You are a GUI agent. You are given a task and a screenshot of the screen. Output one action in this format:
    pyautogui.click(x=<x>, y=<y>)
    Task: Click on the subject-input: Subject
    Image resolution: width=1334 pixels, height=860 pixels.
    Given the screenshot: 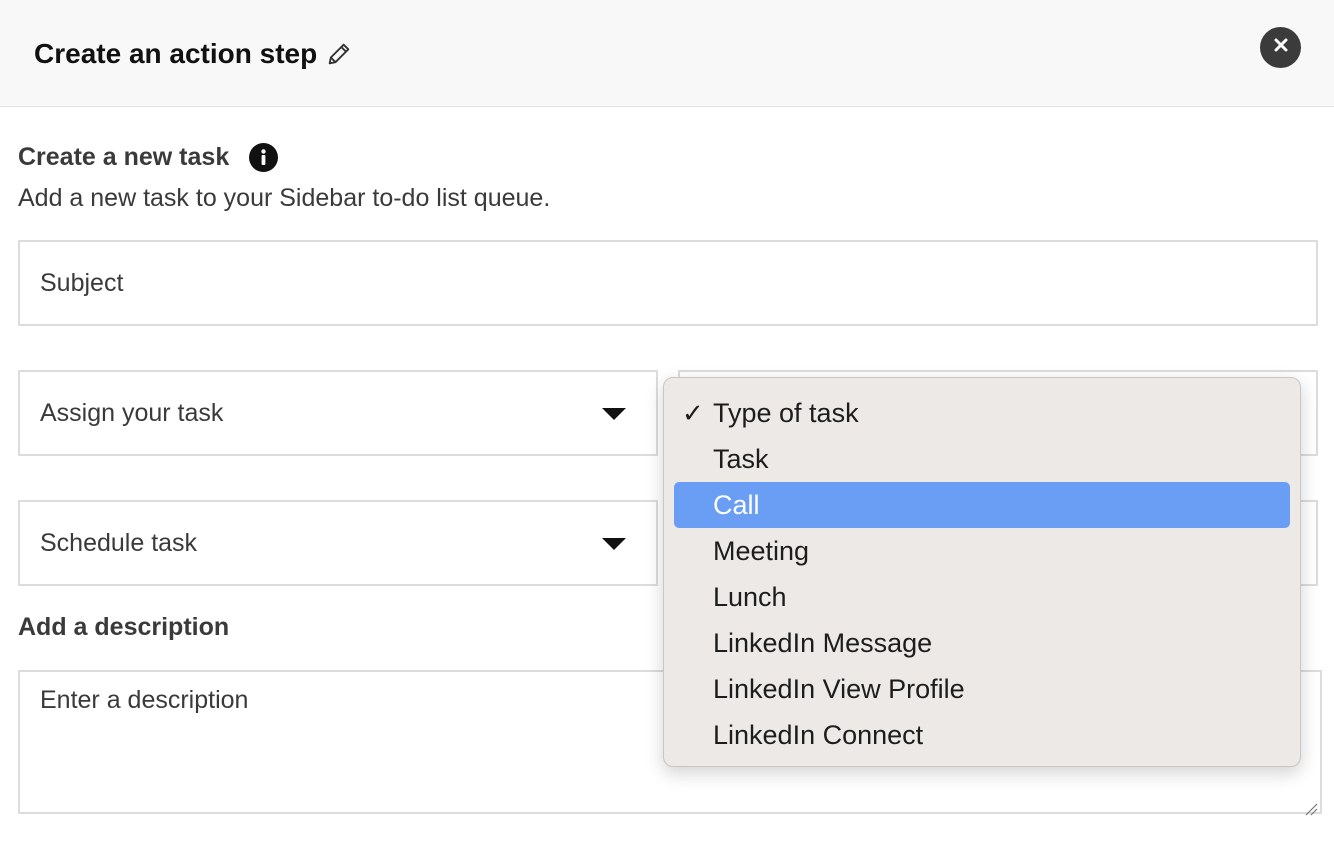 What is the action you would take?
    pyautogui.click(x=668, y=283)
    